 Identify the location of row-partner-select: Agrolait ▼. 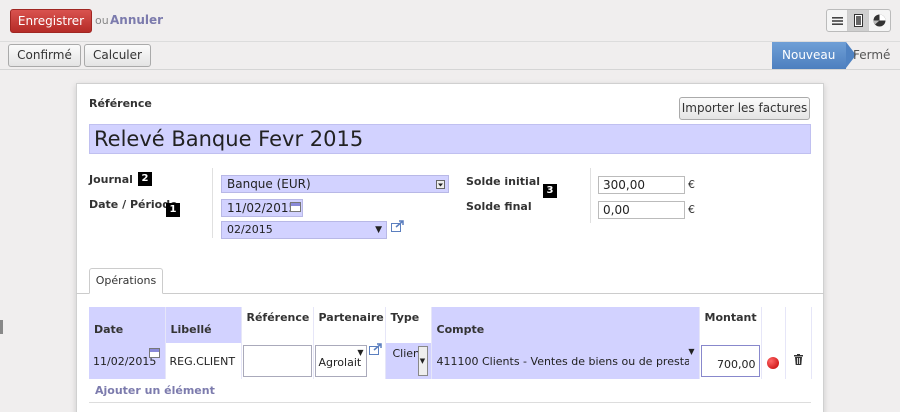
(340, 361).